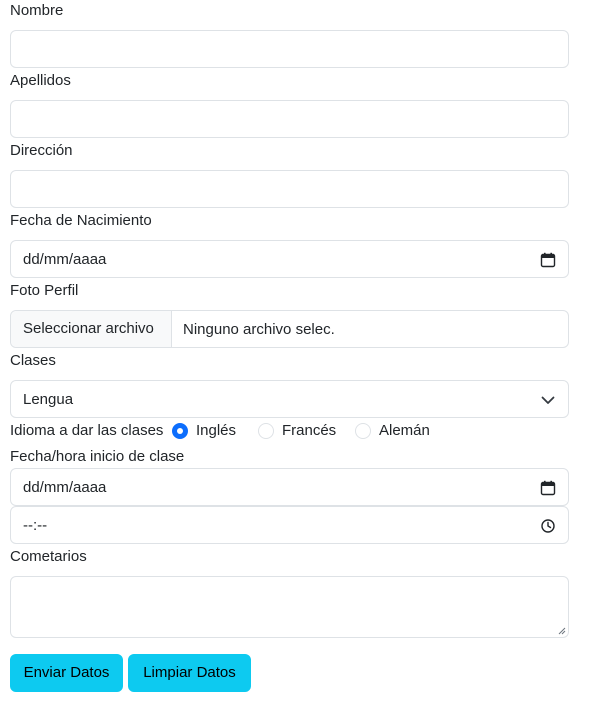 The width and height of the screenshot is (591, 701). I want to click on fecha-nacimiento-value: dd/mm/aaaa, so click(65, 259).